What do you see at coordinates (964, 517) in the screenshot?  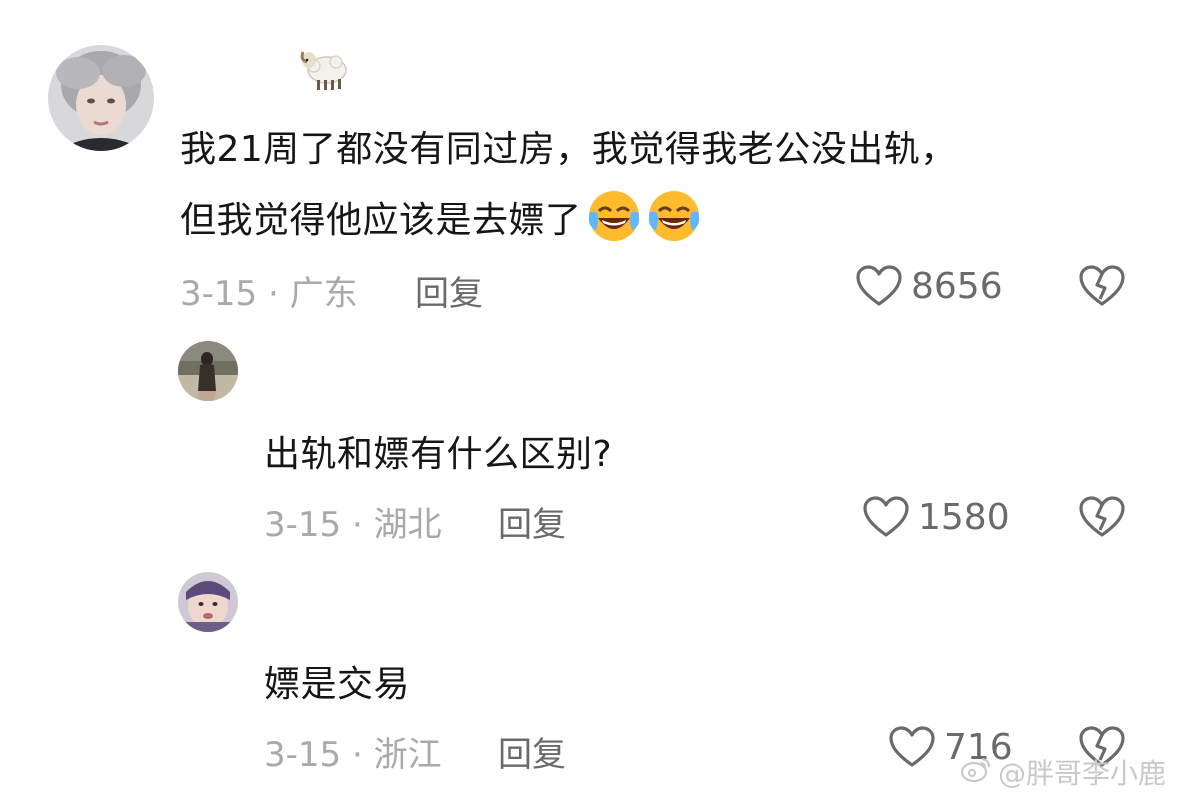 I see `like-count: 1580` at bounding box center [964, 517].